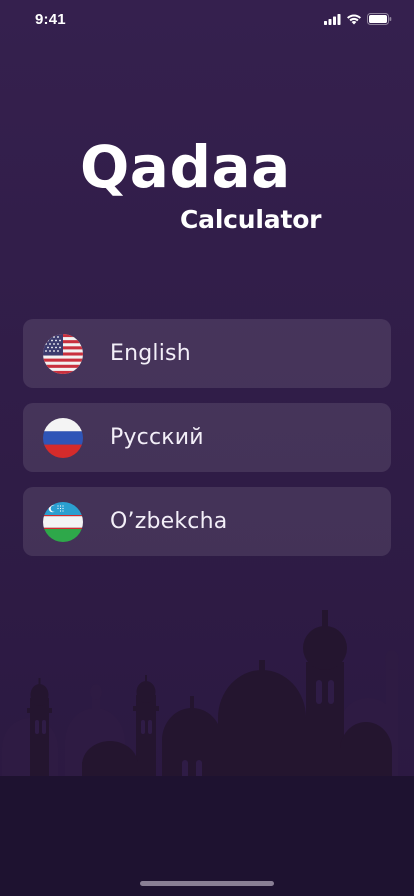 The width and height of the screenshot is (414, 896). I want to click on language-label: O’zbekcha, so click(169, 521).